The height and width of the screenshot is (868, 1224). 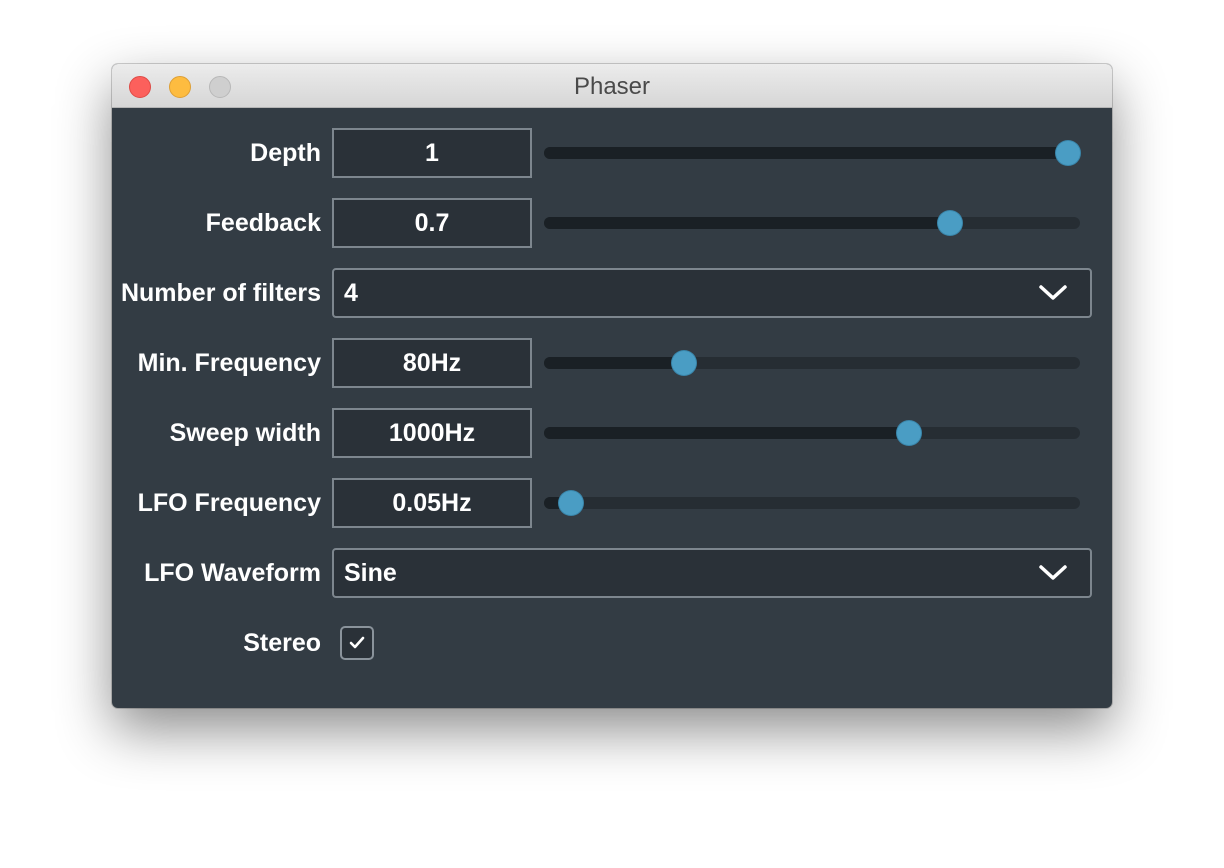 I want to click on stereo-checkbox, so click(x=357, y=643).